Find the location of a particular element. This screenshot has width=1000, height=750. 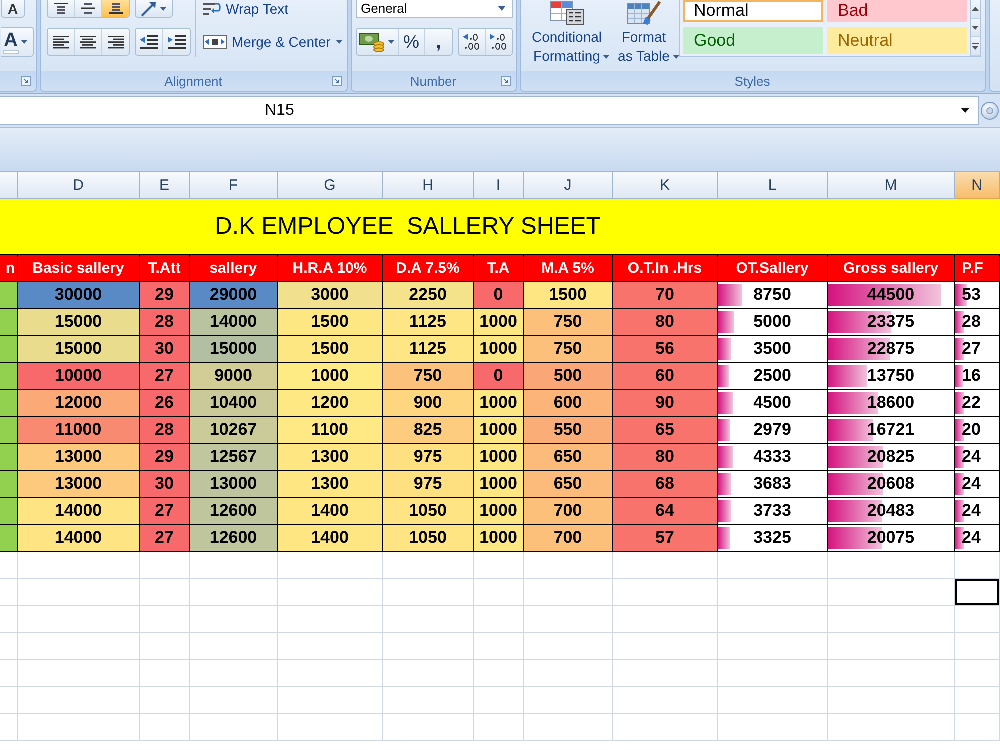

column-header is located at coordinates (9, 185).